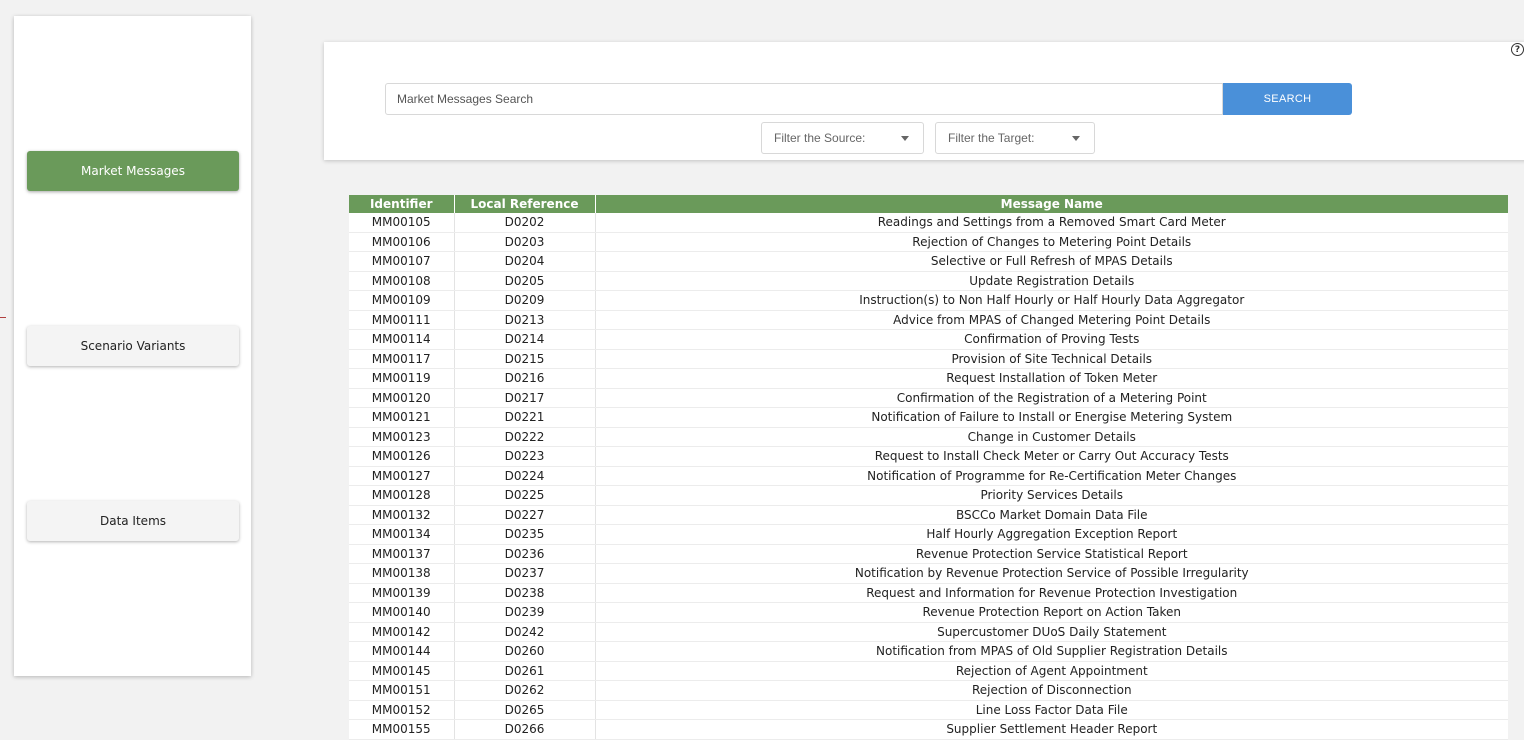 This screenshot has width=1524, height=740. What do you see at coordinates (804, 99) in the screenshot?
I see `search-input` at bounding box center [804, 99].